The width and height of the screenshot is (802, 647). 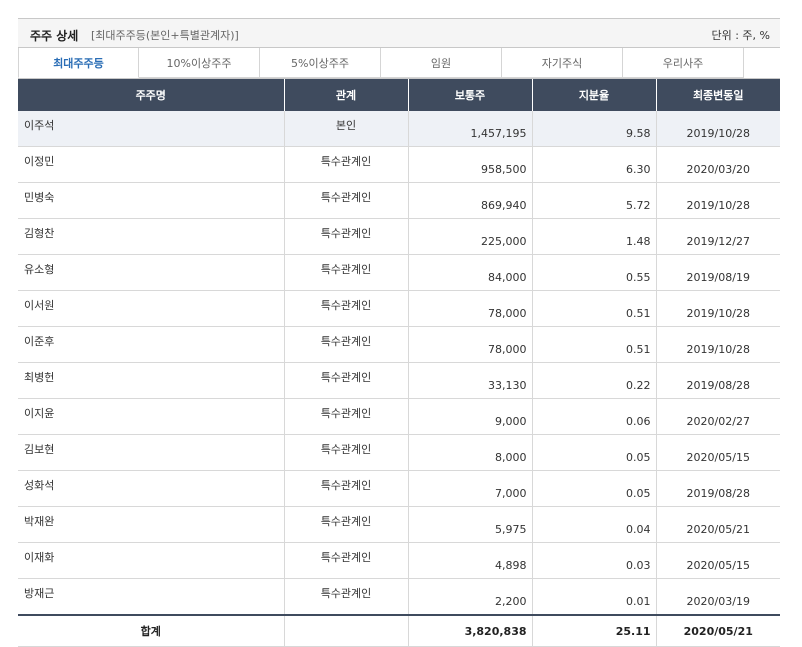 I want to click on ratio-cell: 0.22, so click(x=593, y=380).